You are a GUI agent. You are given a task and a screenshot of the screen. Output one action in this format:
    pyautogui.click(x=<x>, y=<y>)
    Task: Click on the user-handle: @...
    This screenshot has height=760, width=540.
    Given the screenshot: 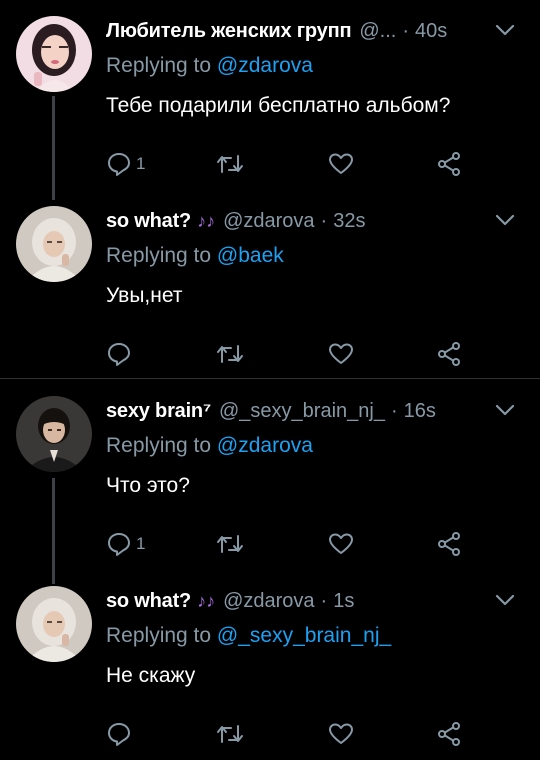 What is the action you would take?
    pyautogui.click(x=377, y=31)
    